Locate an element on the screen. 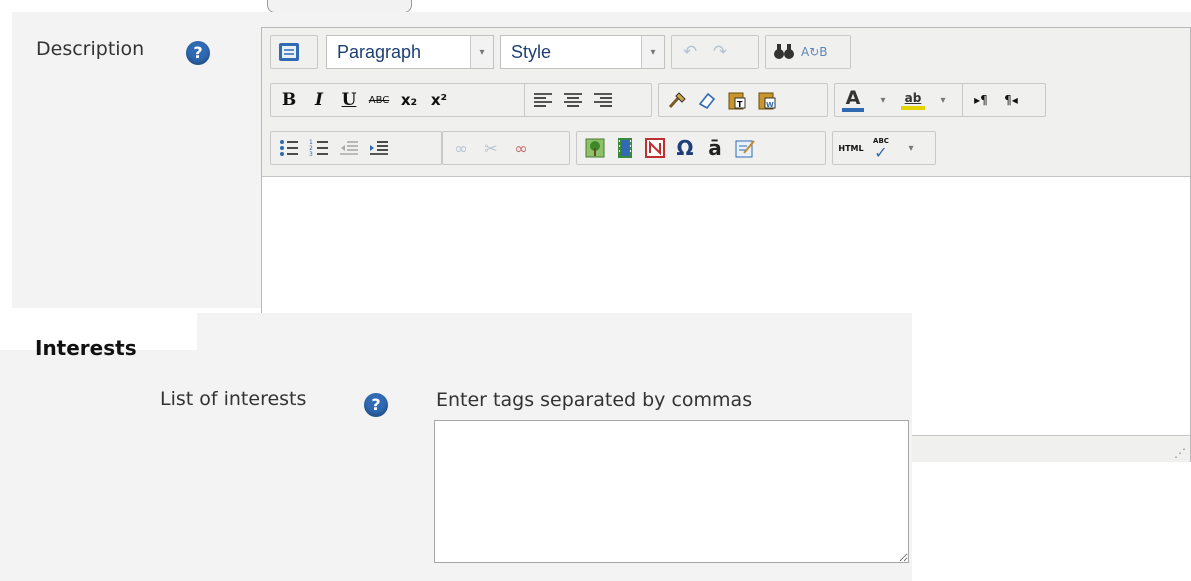  toolbar-group-lists: 123 is located at coordinates (356, 148).